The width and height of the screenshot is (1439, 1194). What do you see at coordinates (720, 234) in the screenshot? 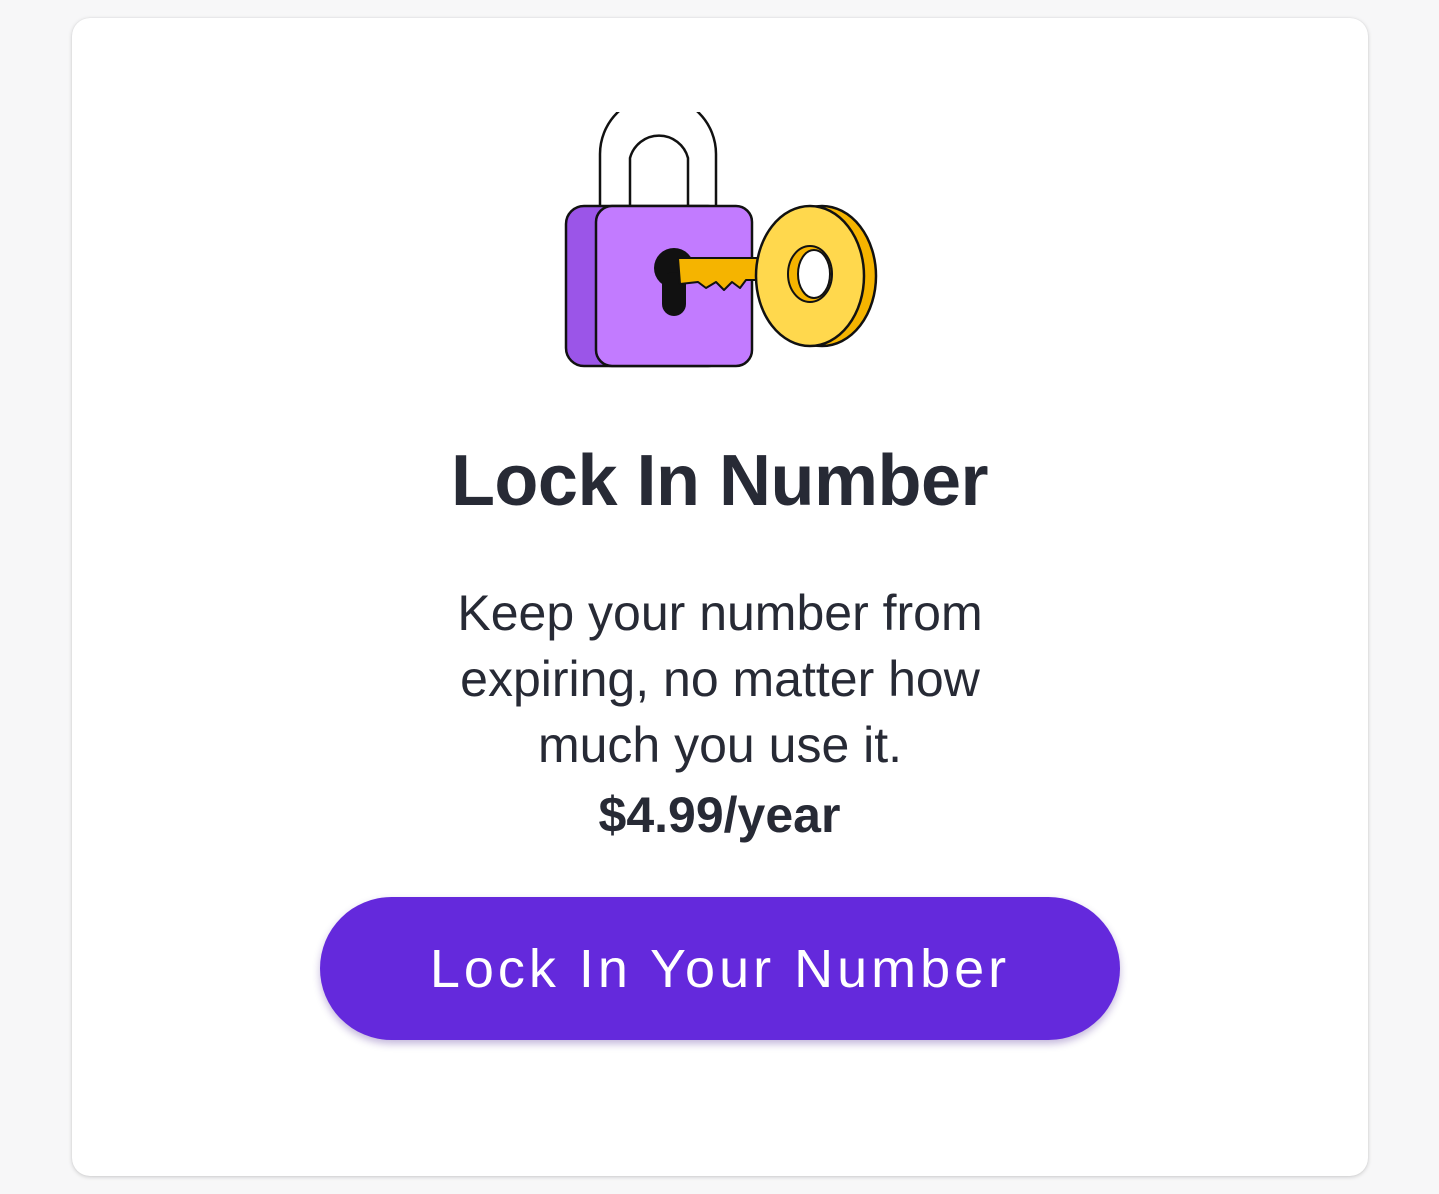
I see `lock-and-key-icon` at bounding box center [720, 234].